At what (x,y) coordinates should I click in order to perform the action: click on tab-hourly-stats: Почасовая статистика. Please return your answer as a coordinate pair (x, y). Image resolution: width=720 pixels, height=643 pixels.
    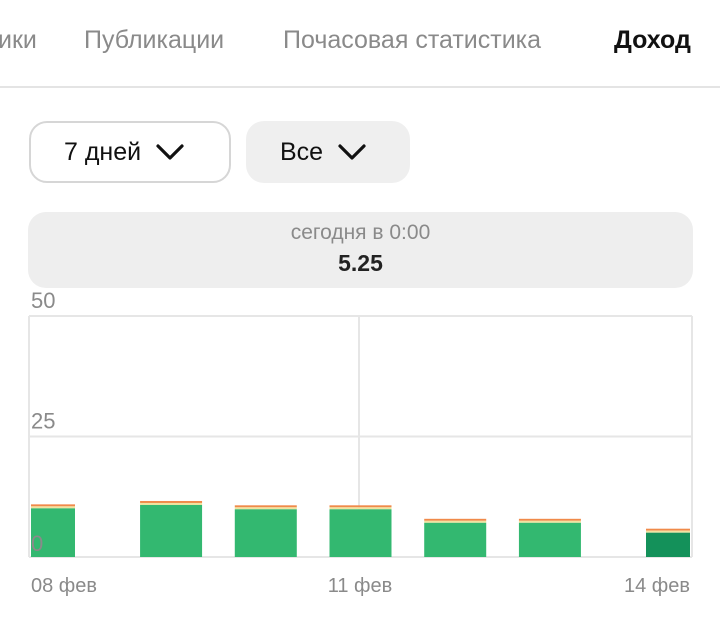
    Looking at the image, I should click on (412, 40).